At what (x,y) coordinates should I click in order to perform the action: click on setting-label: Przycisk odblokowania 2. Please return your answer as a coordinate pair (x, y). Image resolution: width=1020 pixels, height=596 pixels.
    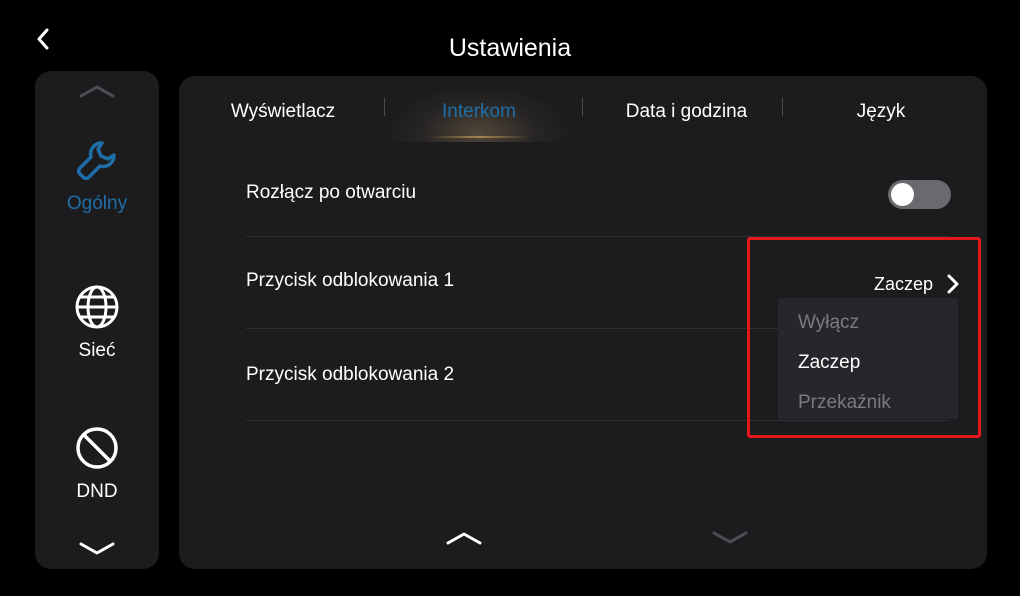
    Looking at the image, I should click on (350, 374).